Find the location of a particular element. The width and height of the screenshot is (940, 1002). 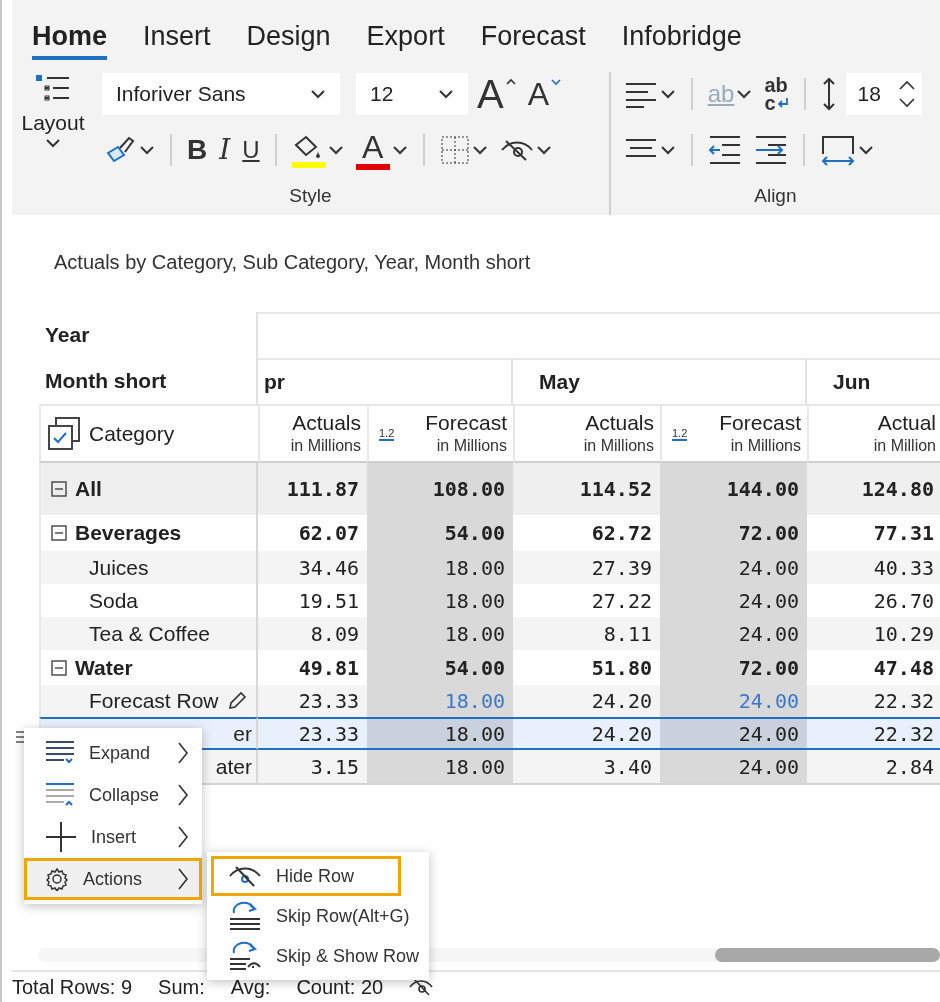

value-cell: 40.33 is located at coordinates (873, 567).